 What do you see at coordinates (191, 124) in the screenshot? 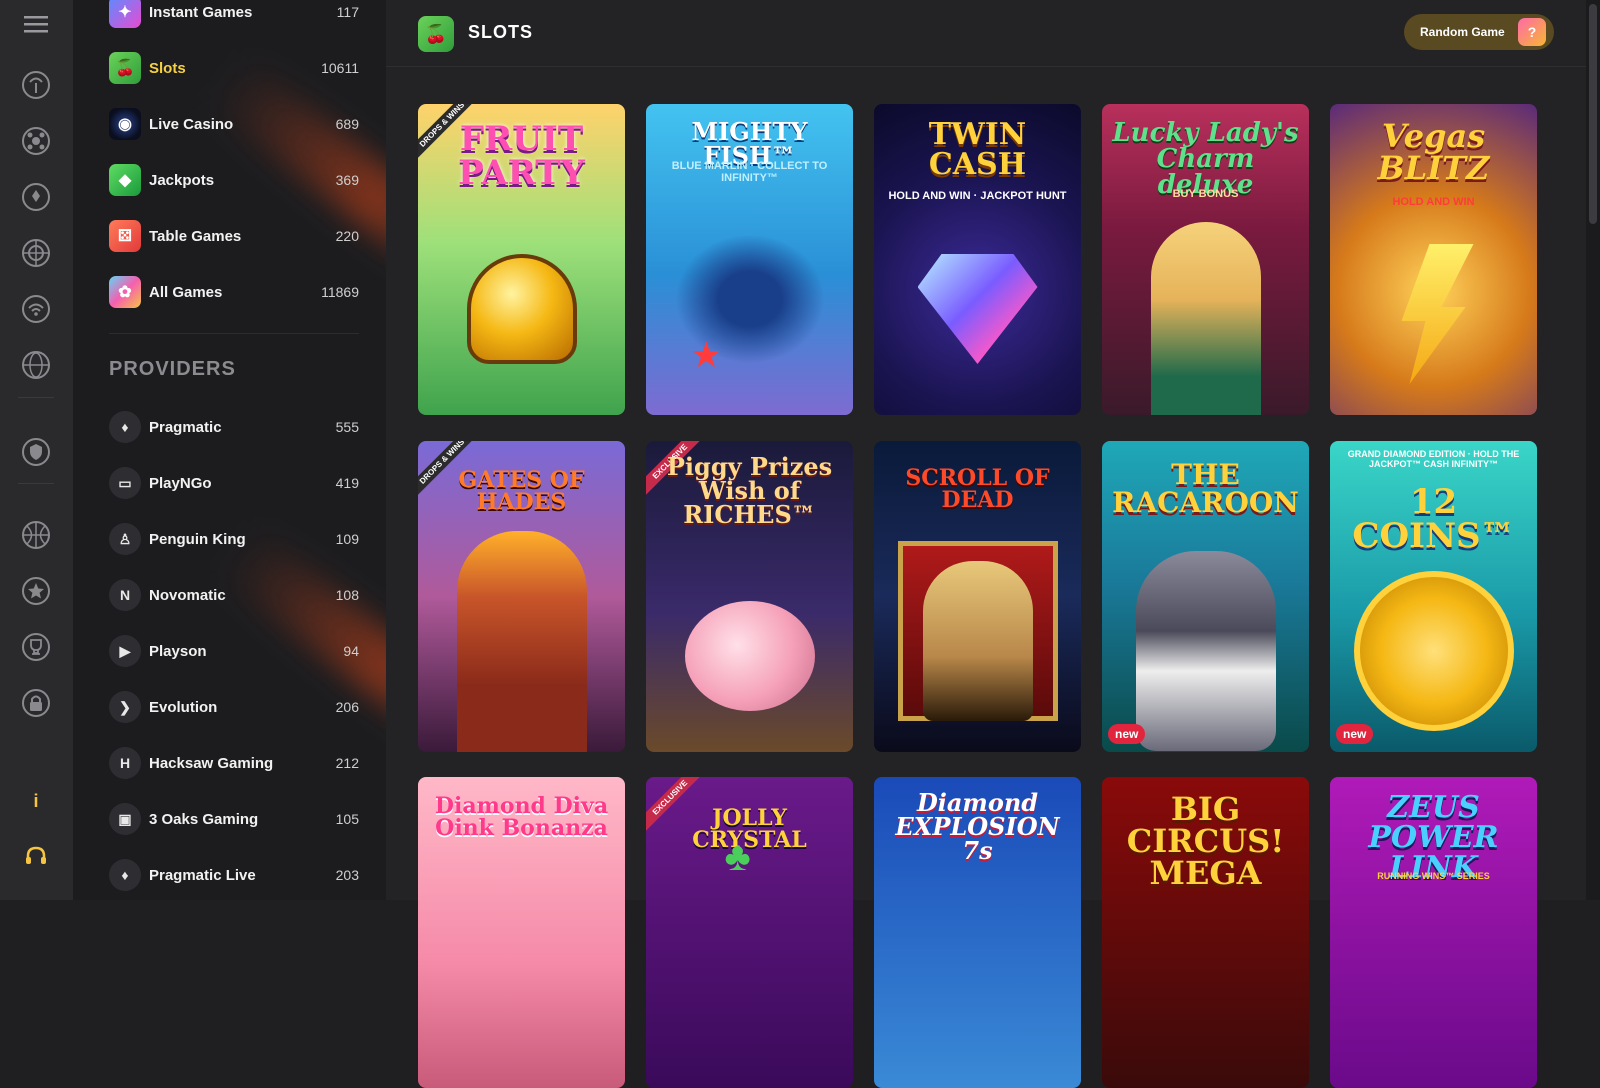
I see `sidebar-item-label: Live Casino` at bounding box center [191, 124].